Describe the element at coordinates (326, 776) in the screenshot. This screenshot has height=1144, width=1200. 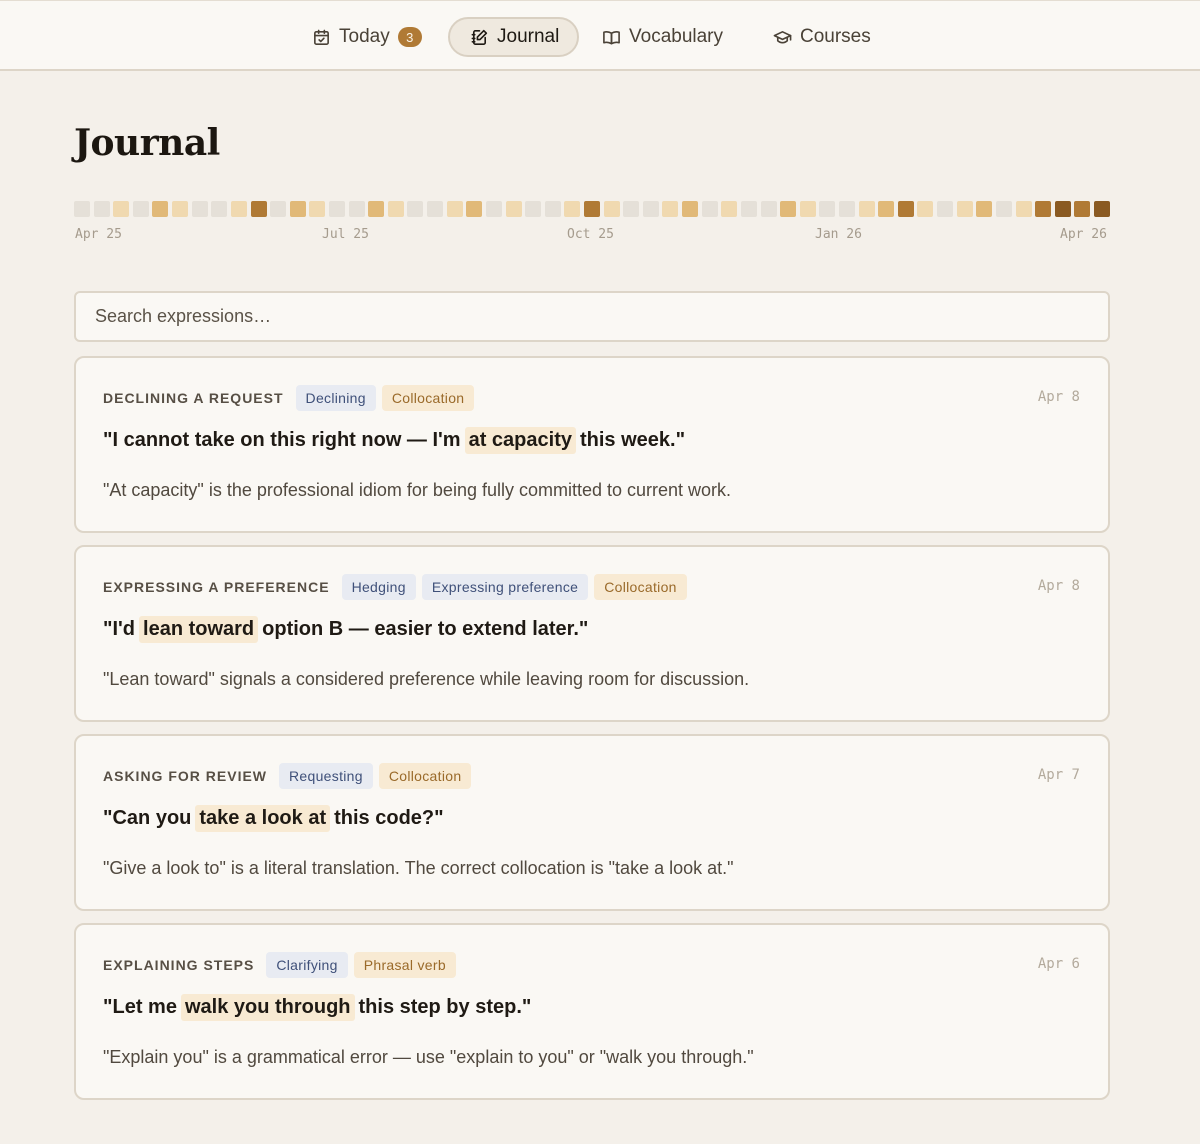
I see `tag-badge: Requesting` at that location.